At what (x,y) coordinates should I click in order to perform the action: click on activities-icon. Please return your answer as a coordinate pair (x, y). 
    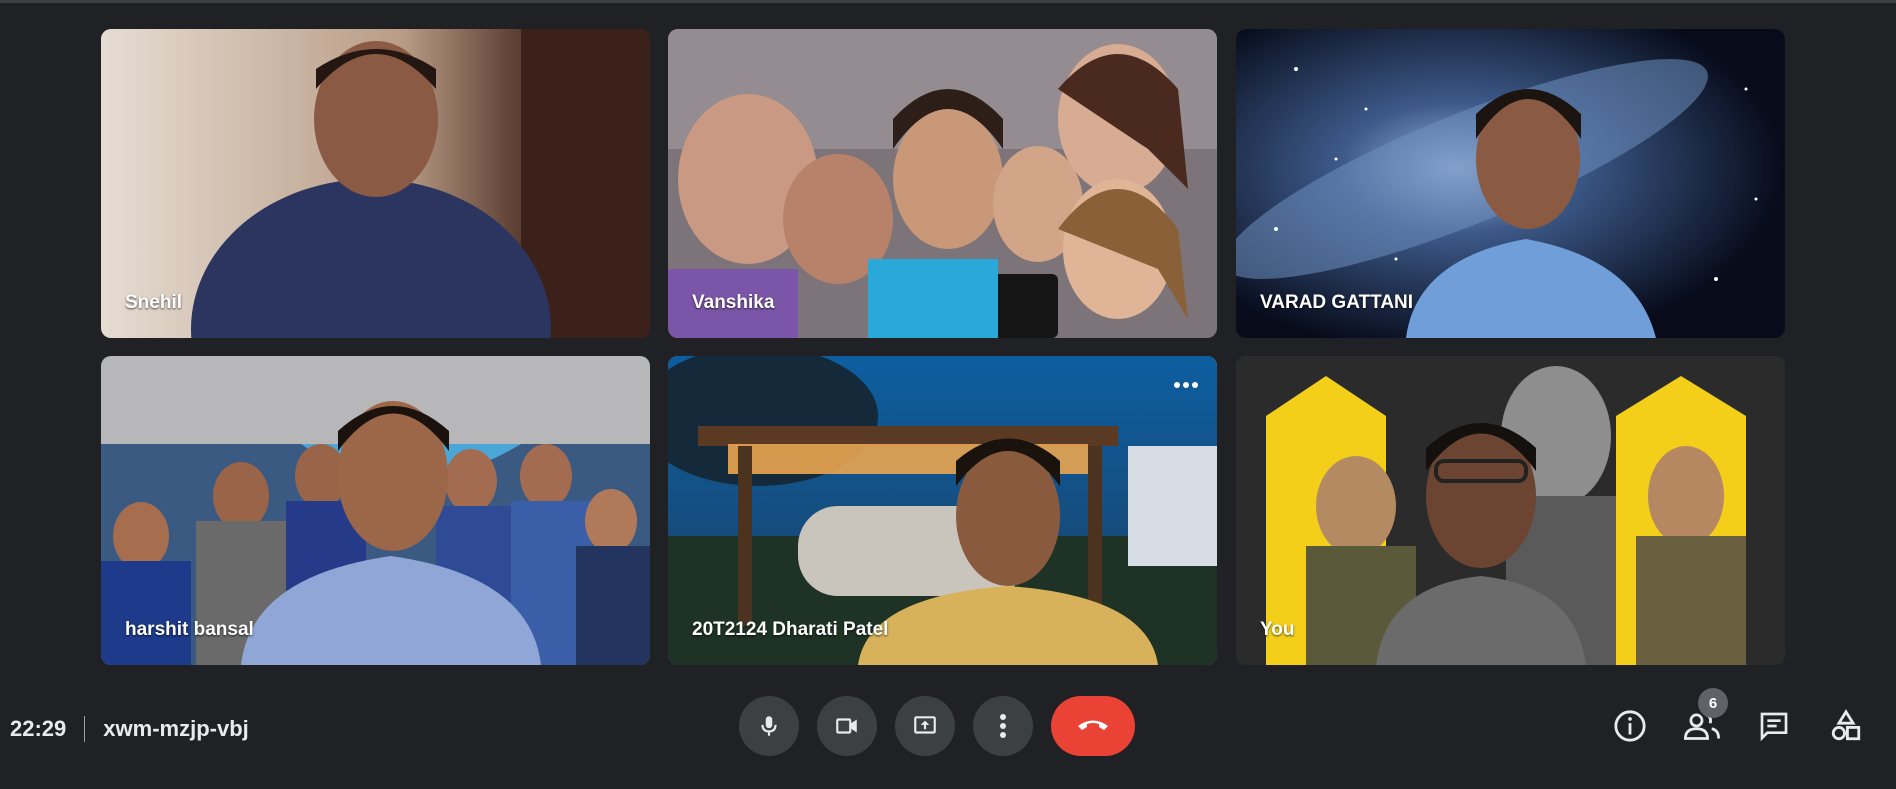
    Looking at the image, I should click on (1846, 725).